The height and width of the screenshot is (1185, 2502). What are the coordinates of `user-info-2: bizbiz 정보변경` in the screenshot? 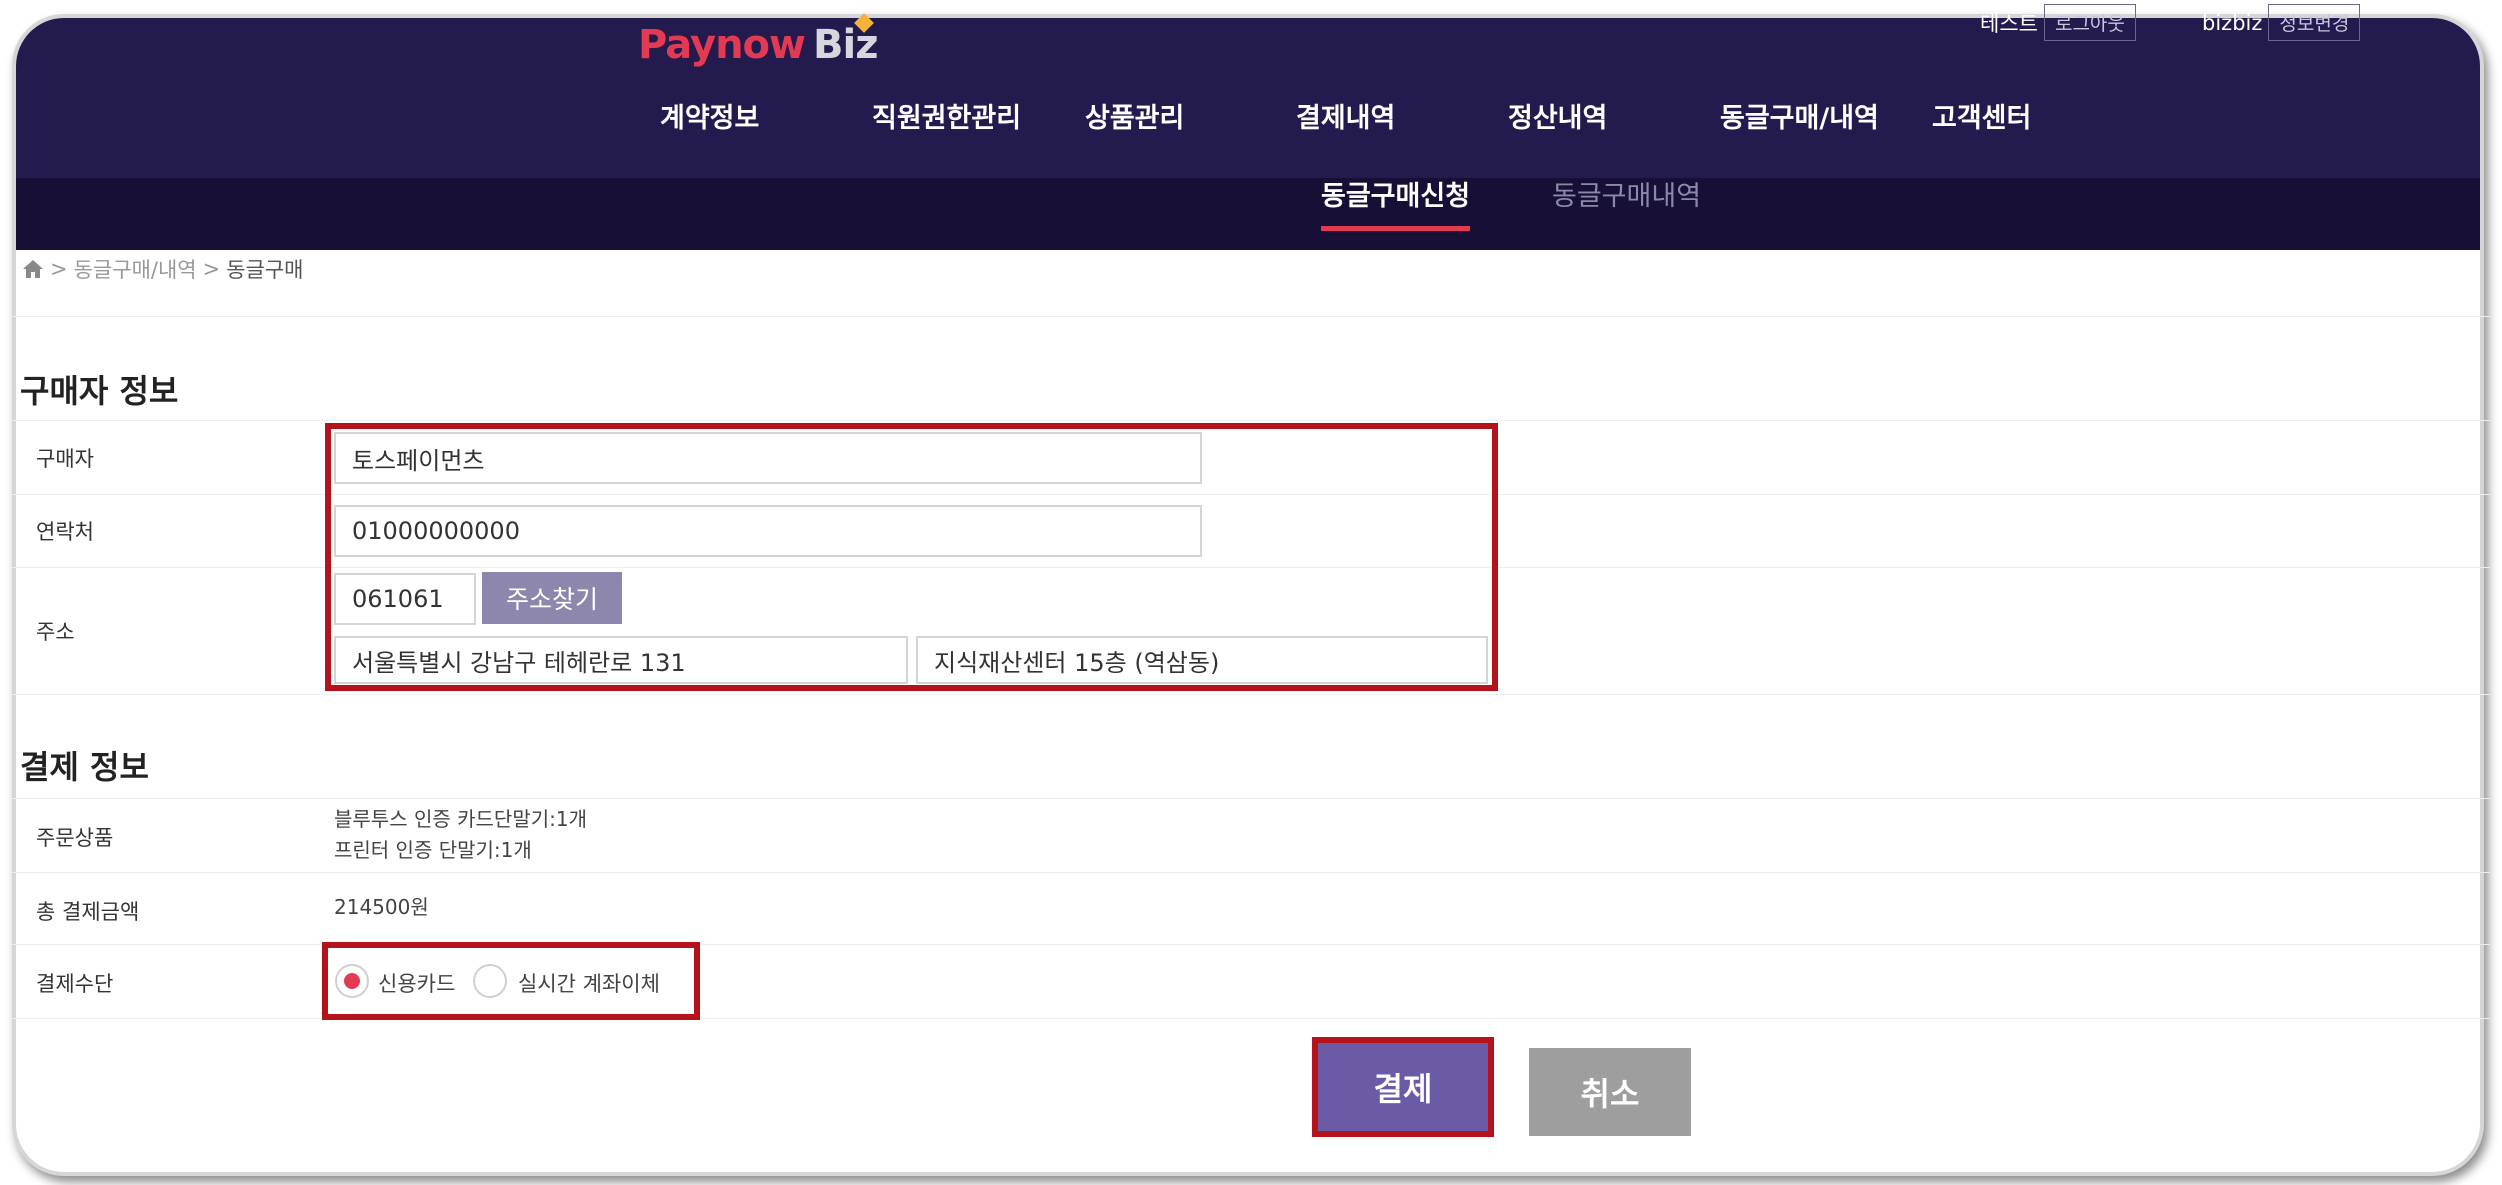 It's located at (2281, 22).